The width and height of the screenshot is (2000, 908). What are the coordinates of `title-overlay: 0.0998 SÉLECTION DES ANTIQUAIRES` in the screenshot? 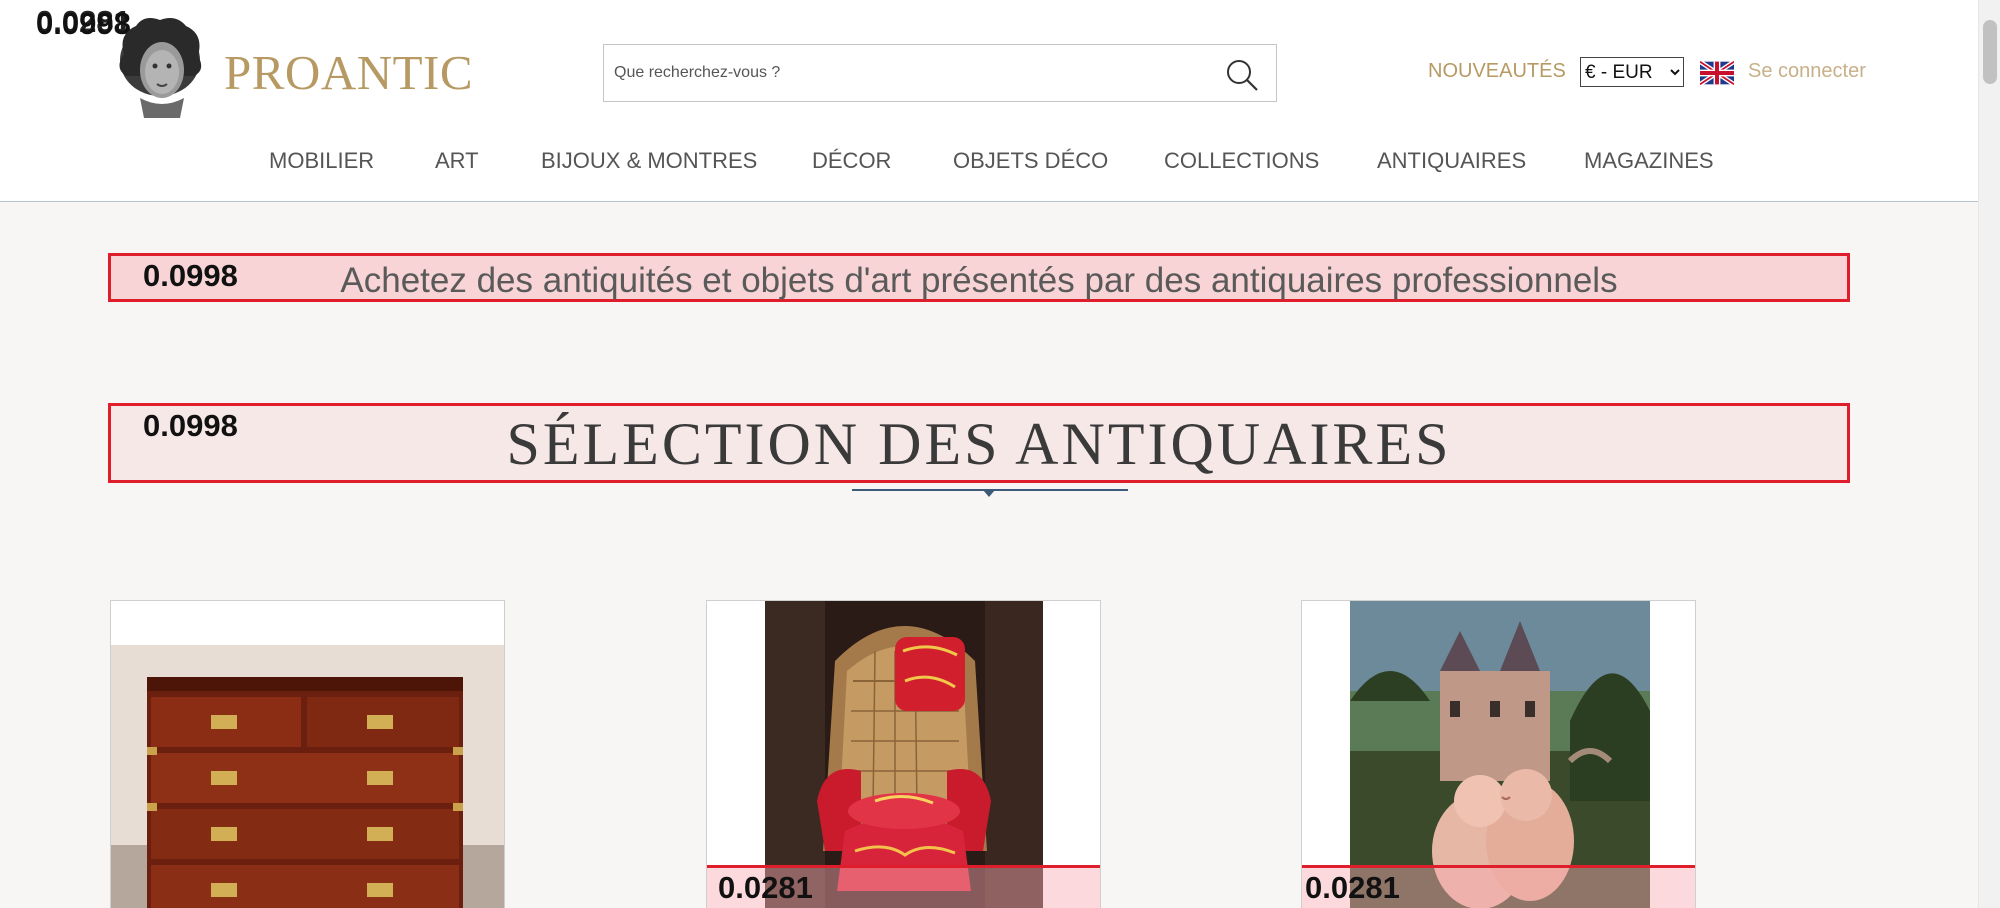 It's located at (979, 443).